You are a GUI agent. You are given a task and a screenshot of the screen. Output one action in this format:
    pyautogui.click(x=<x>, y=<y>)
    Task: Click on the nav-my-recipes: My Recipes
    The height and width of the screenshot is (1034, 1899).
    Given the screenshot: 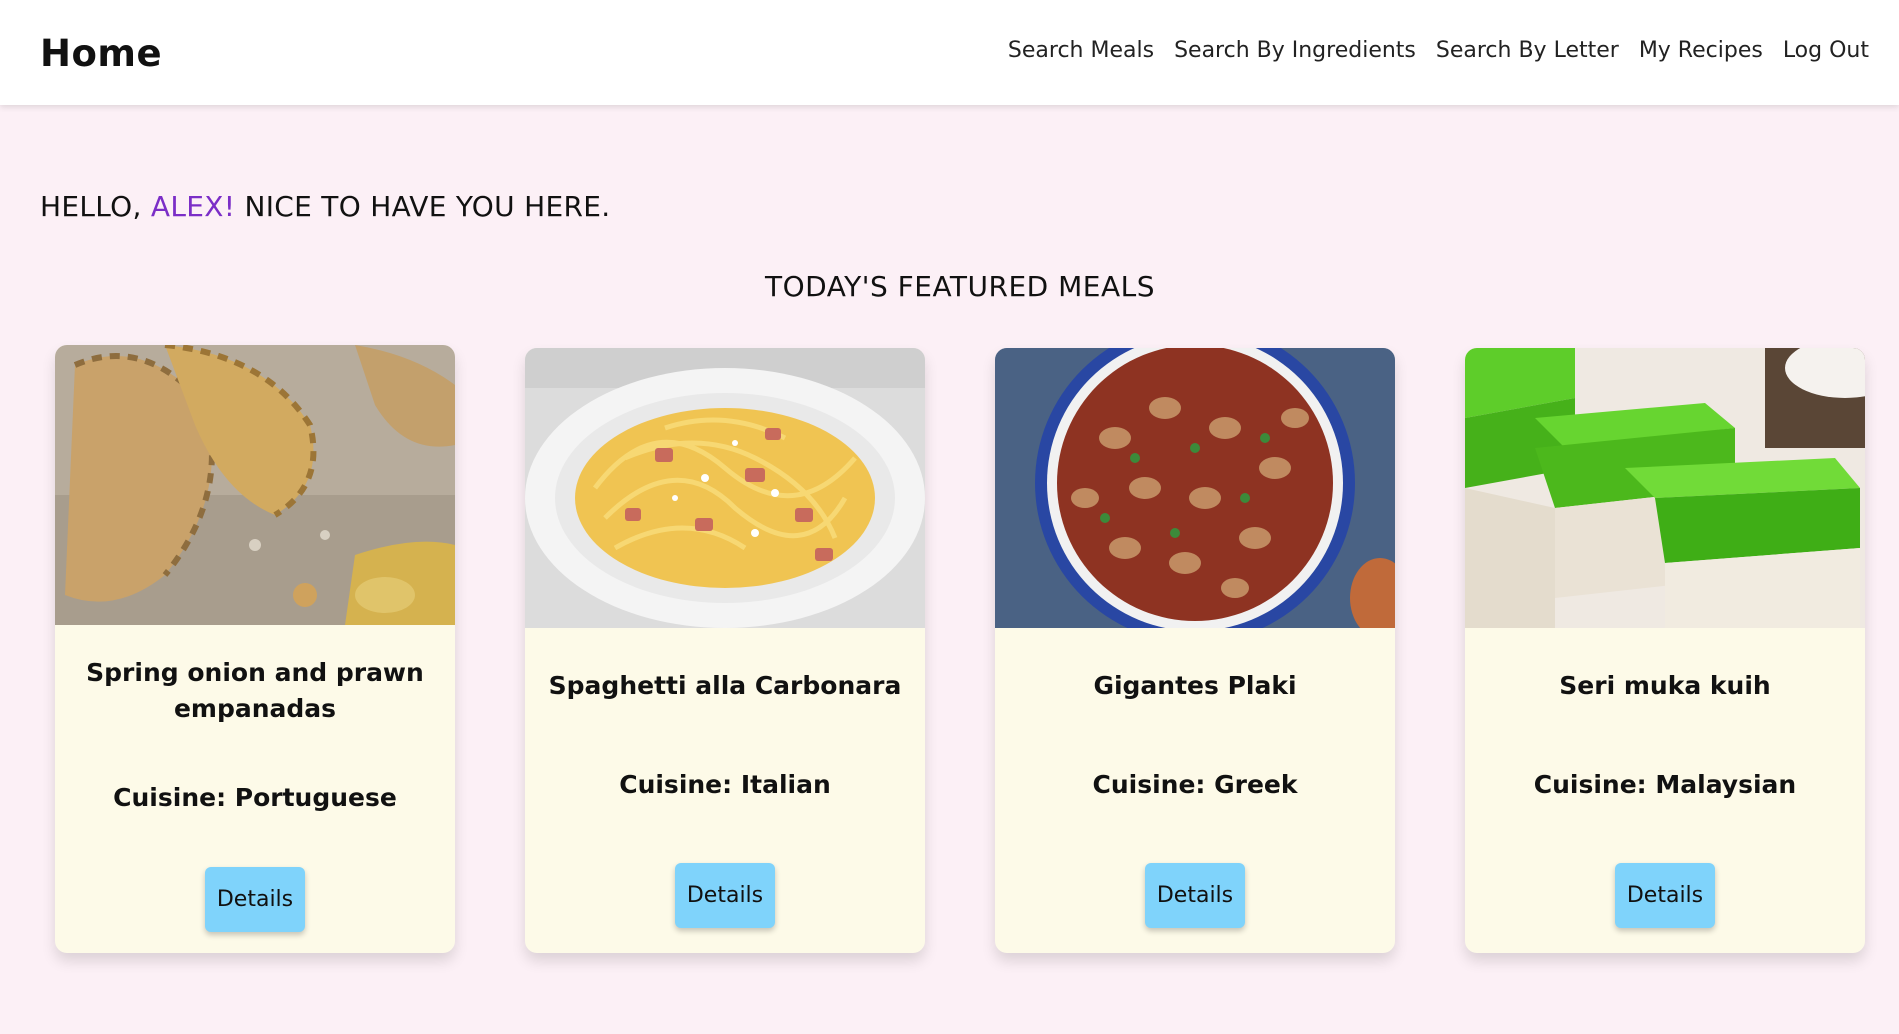 What is the action you would take?
    pyautogui.click(x=1701, y=50)
    